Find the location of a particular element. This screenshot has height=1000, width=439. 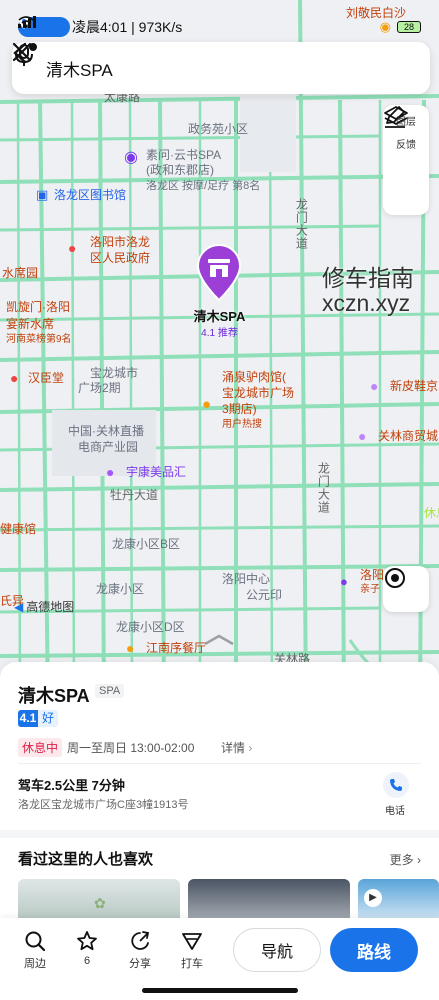

home-indicator is located at coordinates (220, 990).